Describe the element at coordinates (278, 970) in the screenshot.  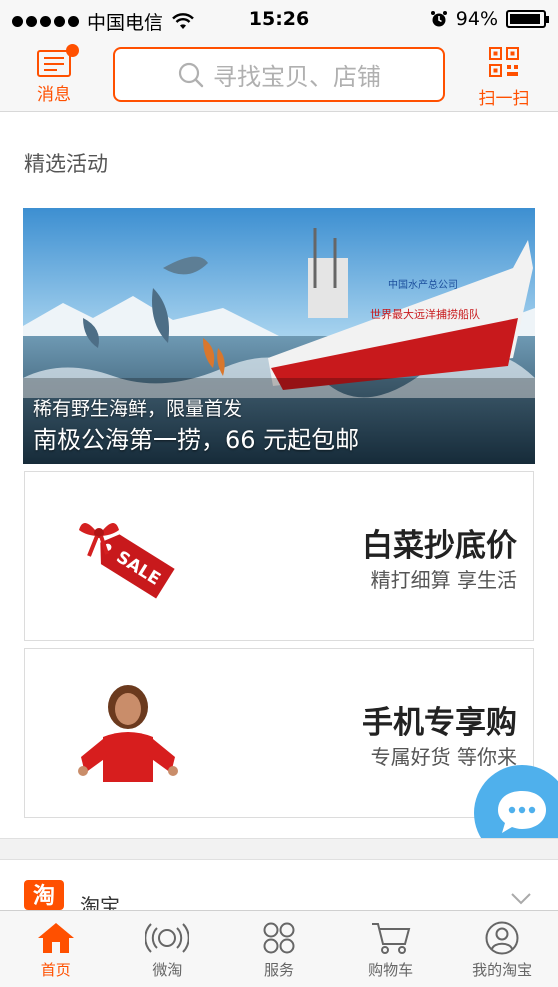
I see `tab-label: 服务` at that location.